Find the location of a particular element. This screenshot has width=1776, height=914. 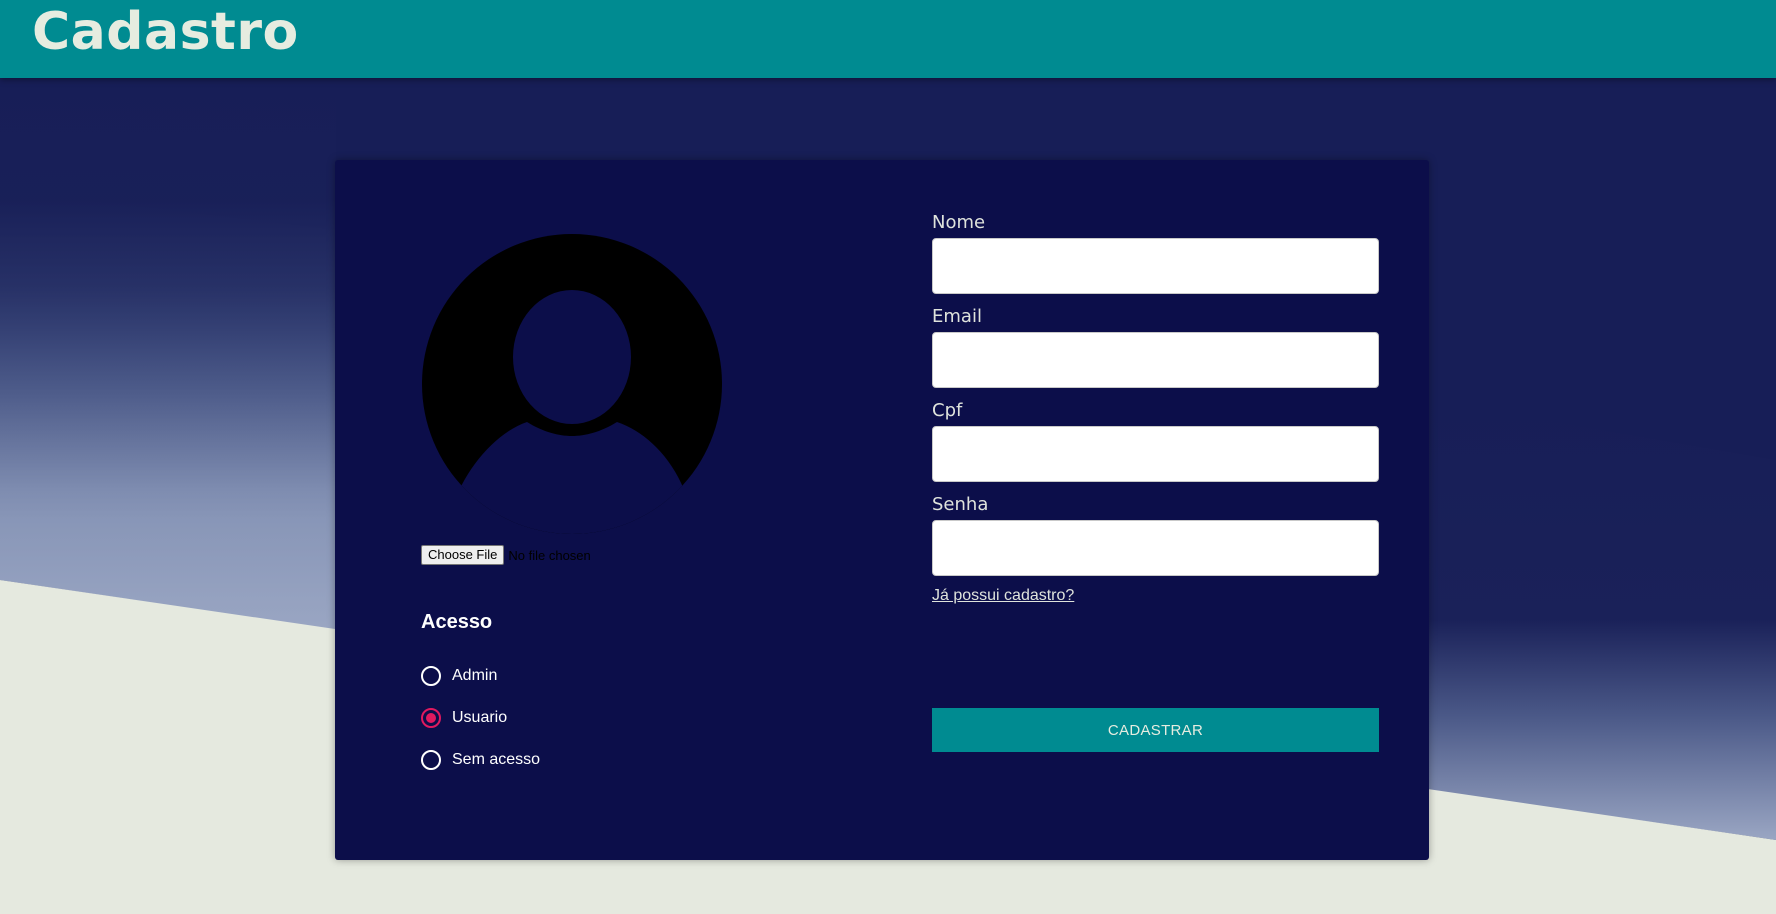

file-status-text: No file chosen is located at coordinates (549, 555).